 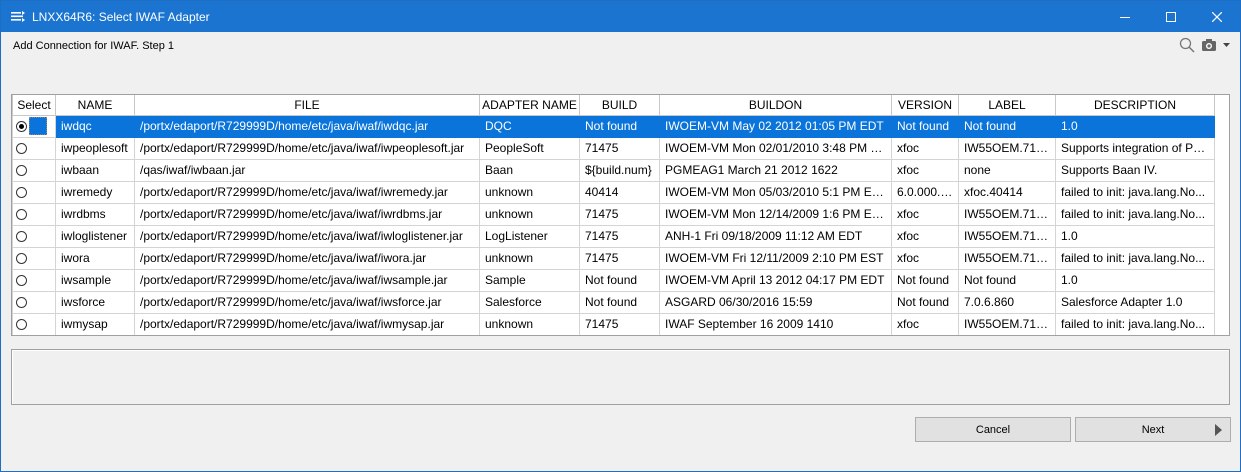 I want to click on cell-name: iwsample, so click(x=95, y=280).